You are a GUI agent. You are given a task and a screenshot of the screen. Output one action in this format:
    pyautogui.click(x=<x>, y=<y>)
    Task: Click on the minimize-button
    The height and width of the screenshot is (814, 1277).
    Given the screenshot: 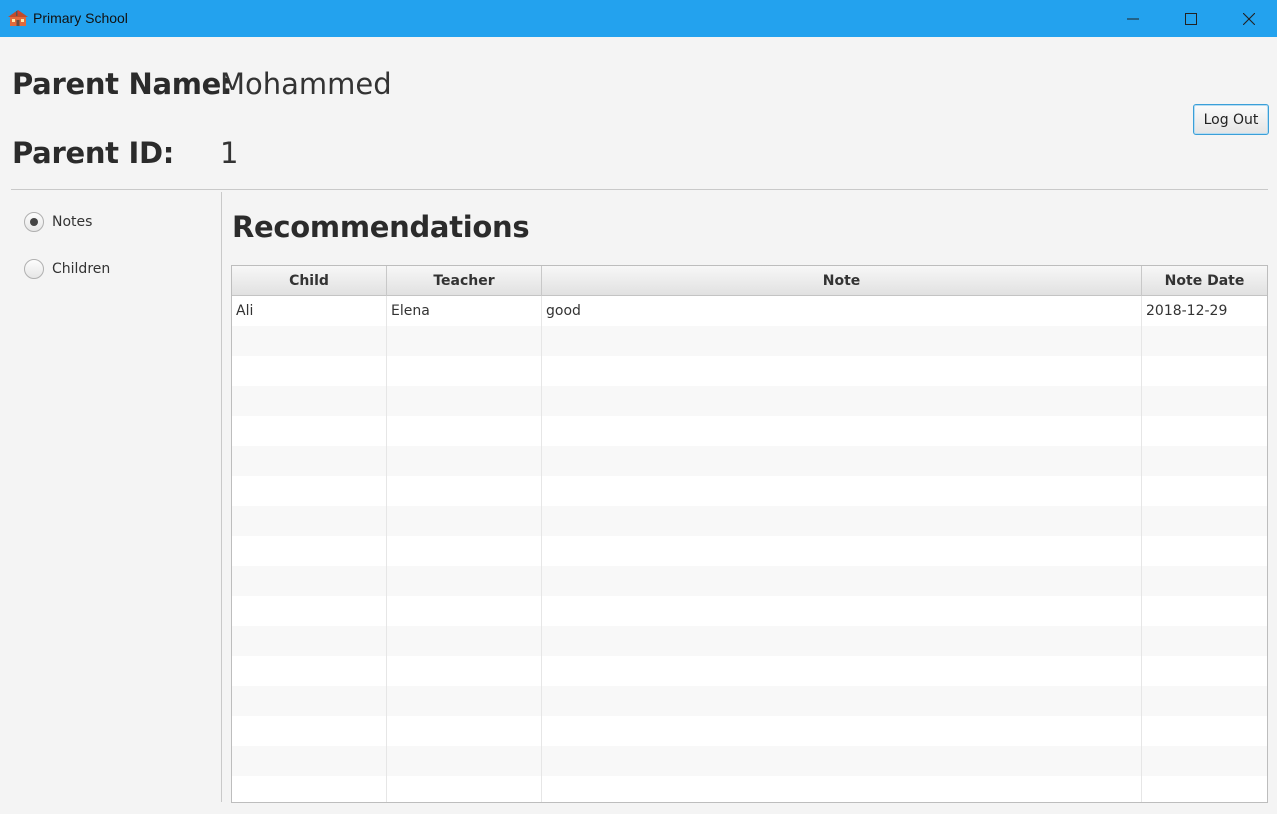 What is the action you would take?
    pyautogui.click(x=1133, y=18)
    